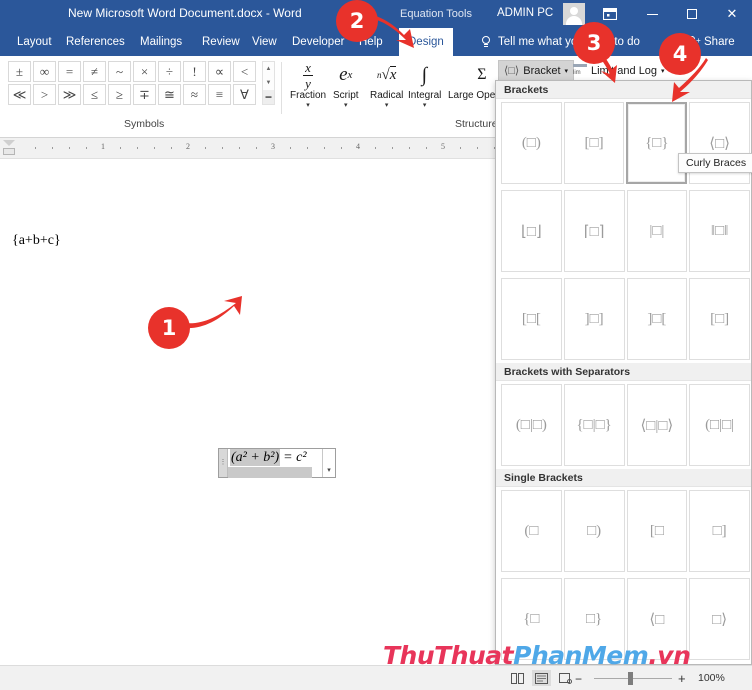 This screenshot has width=752, height=690. I want to click on ribbon-display-options-icon, so click(610, 14).